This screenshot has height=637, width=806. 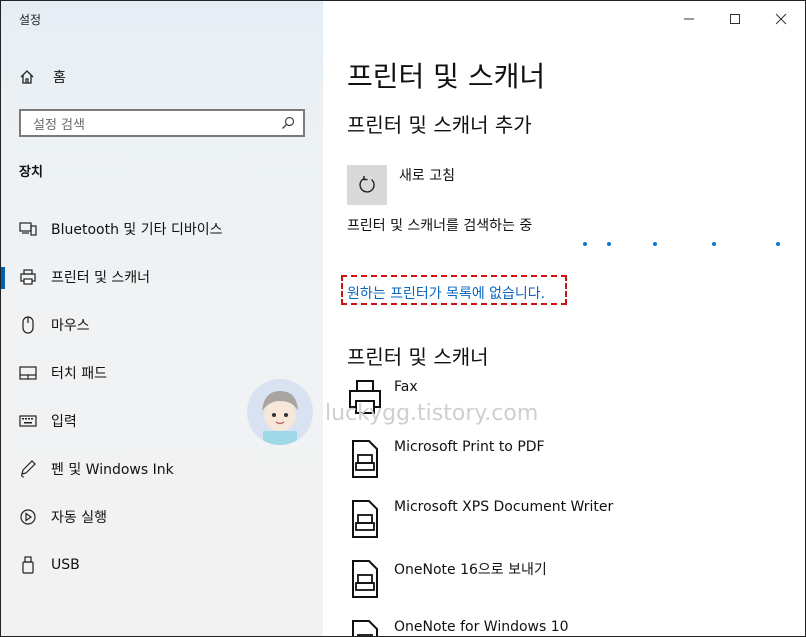 I want to click on sidebar-item-label: 마우스, so click(x=70, y=326).